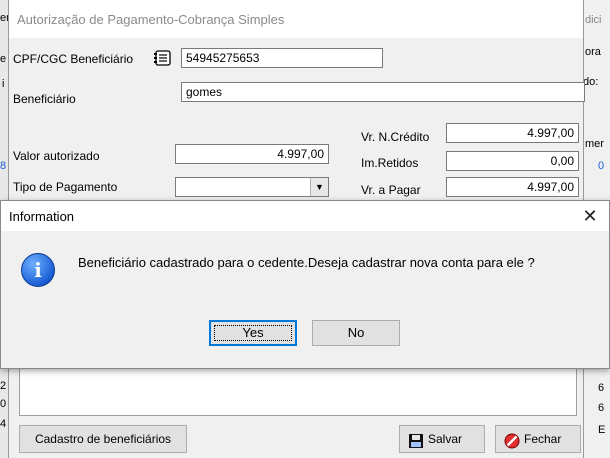 This screenshot has width=610, height=458. What do you see at coordinates (298, 389) in the screenshot?
I see `beneficiary-list-panel` at bounding box center [298, 389].